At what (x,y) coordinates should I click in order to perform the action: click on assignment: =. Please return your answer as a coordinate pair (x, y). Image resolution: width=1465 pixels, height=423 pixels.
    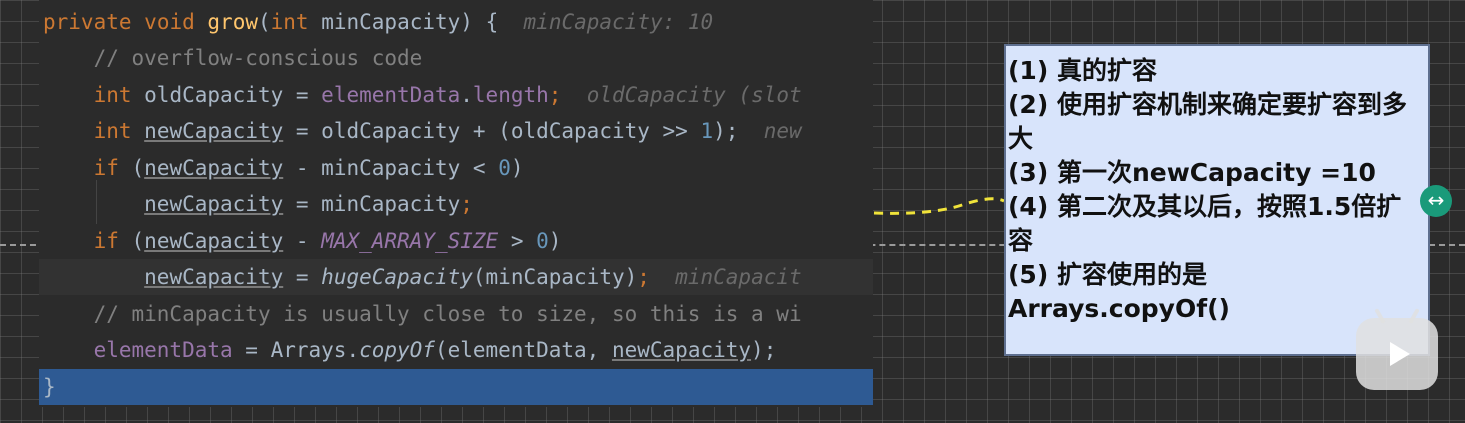
    Looking at the image, I should click on (302, 277).